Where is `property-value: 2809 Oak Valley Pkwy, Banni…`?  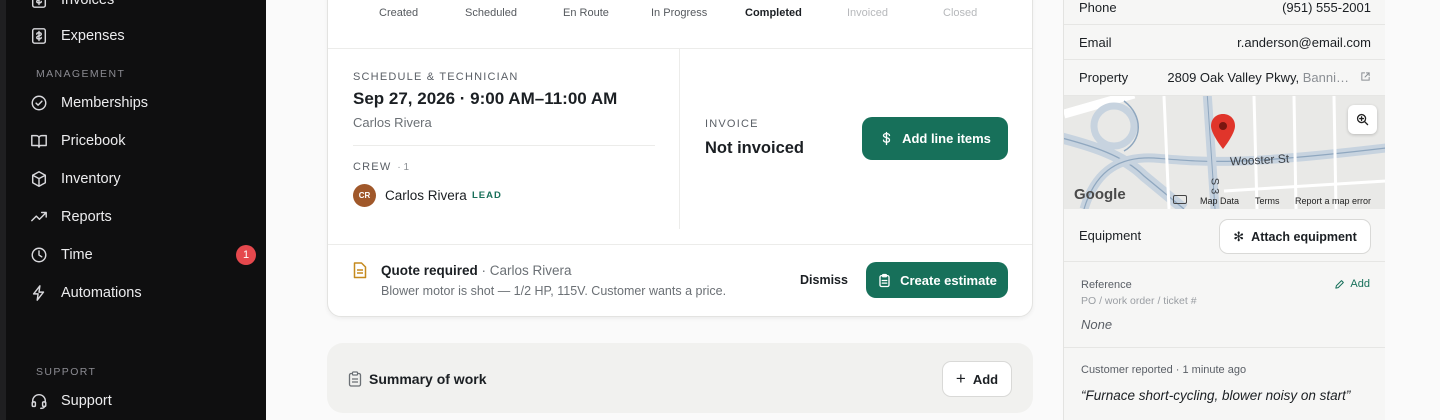
property-value: 2809 Oak Valley Pkwy, Banni… is located at coordinates (1258, 77).